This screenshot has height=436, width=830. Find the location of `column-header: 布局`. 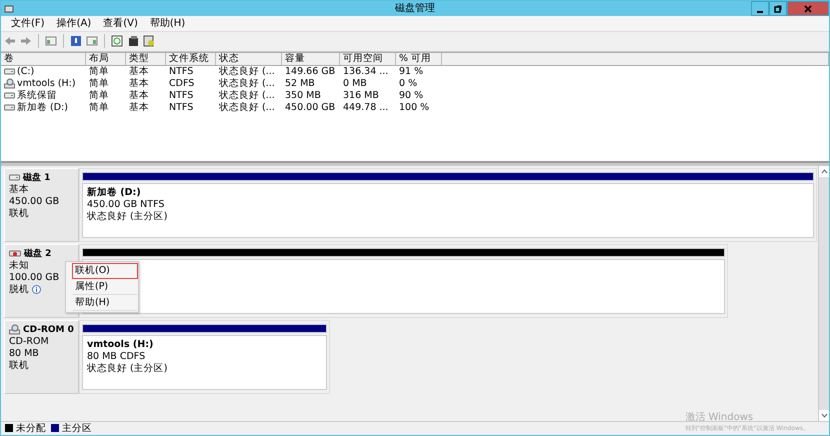

column-header: 布局 is located at coordinates (106, 58).